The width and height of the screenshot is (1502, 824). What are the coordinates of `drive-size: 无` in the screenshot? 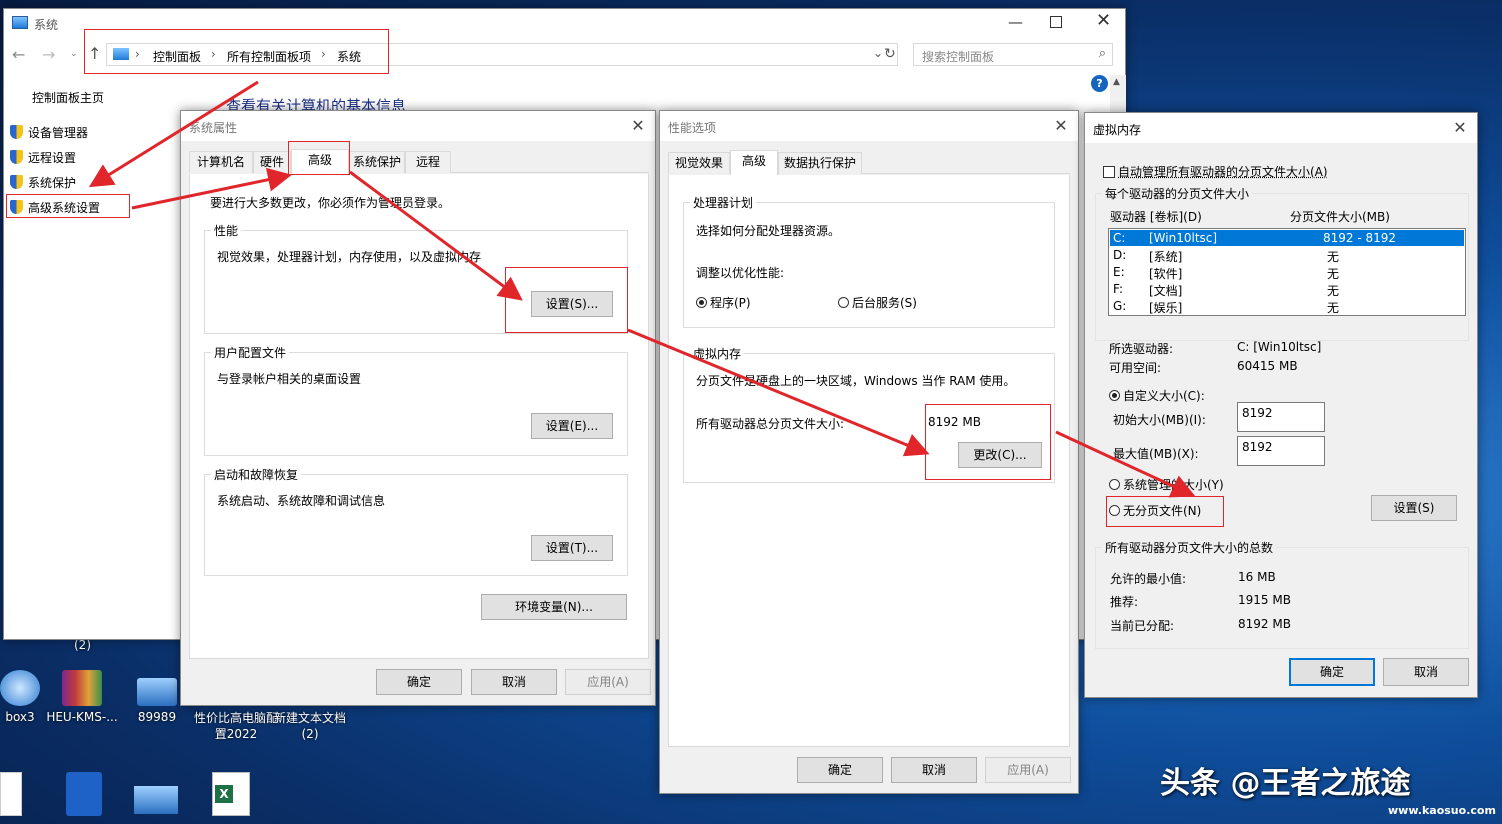 It's located at (1333, 308).